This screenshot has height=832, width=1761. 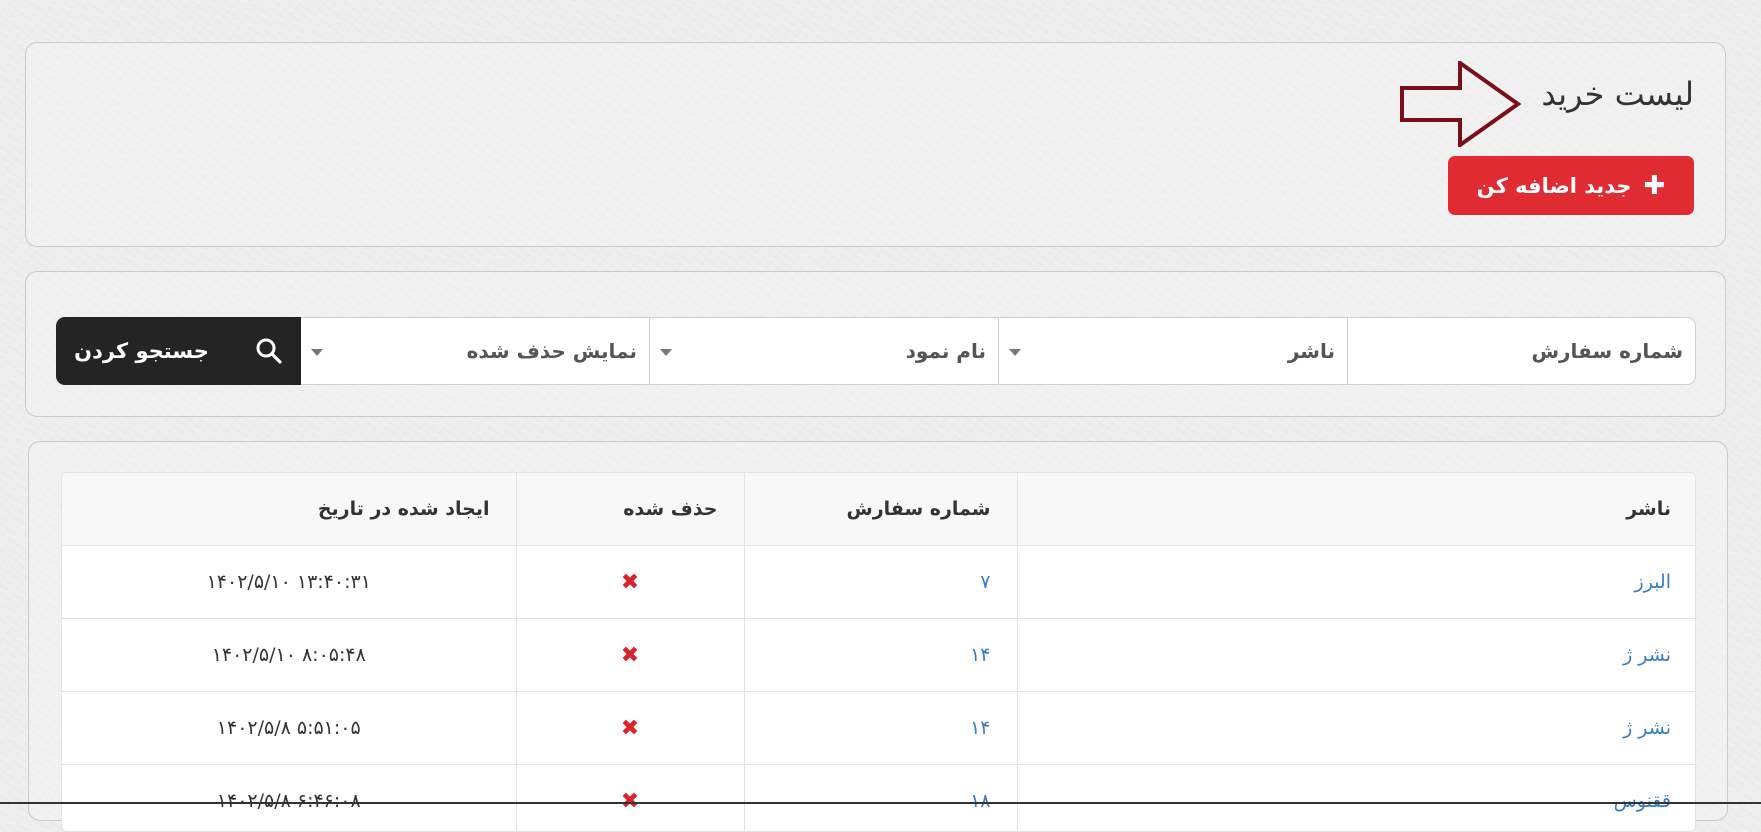 I want to click on order-number-link: ۱۸, so click(x=880, y=798).